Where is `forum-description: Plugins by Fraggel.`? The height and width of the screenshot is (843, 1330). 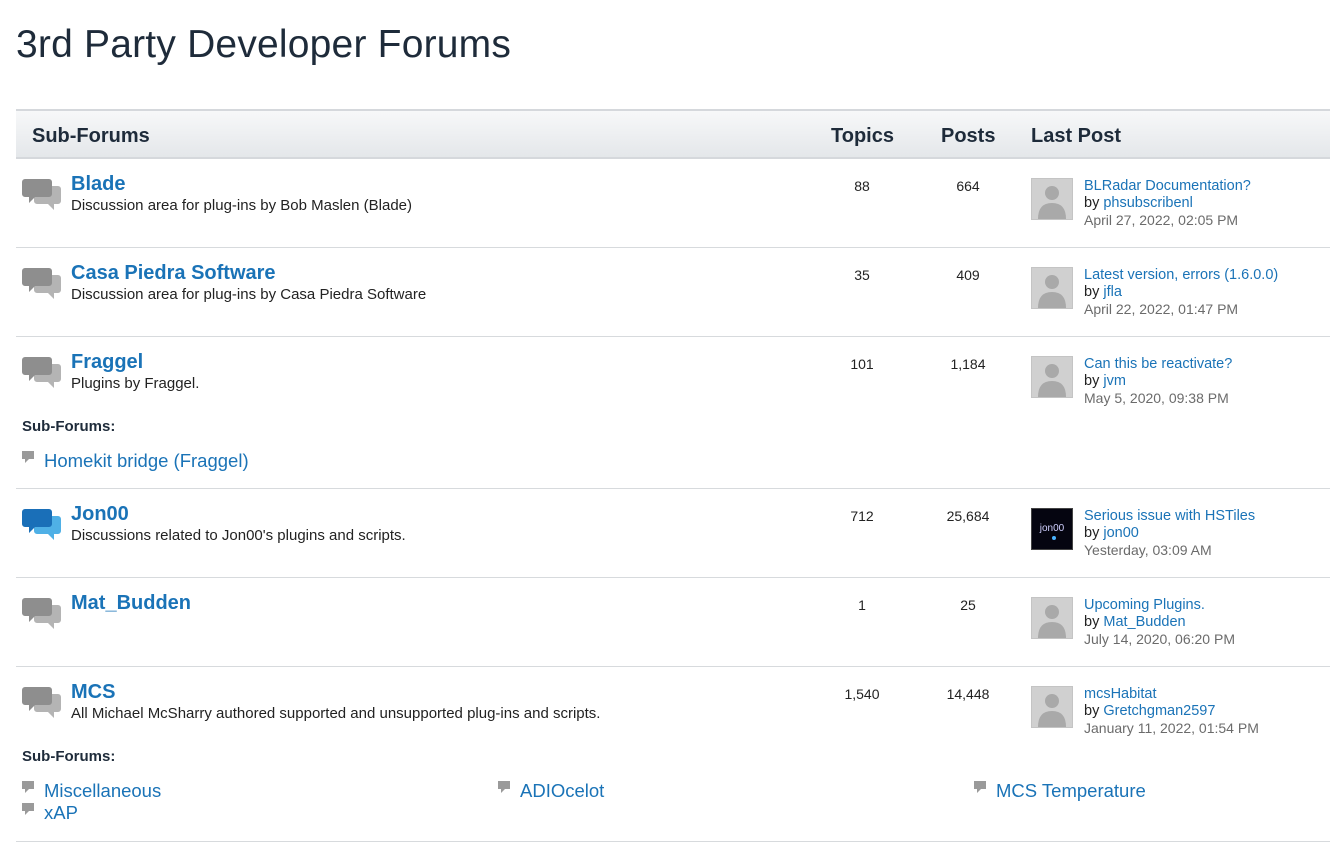
forum-description: Plugins by Fraggel. is located at coordinates (135, 383).